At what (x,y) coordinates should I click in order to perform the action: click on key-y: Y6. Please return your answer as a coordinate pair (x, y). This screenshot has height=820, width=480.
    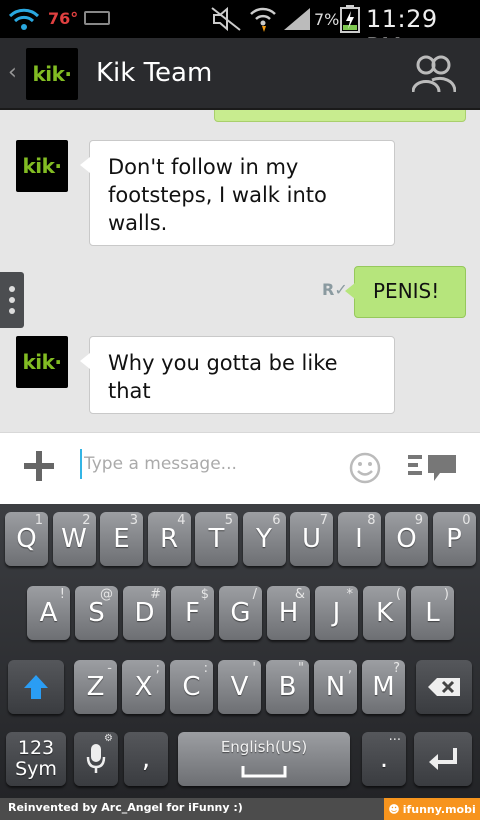
    Looking at the image, I should click on (264, 539).